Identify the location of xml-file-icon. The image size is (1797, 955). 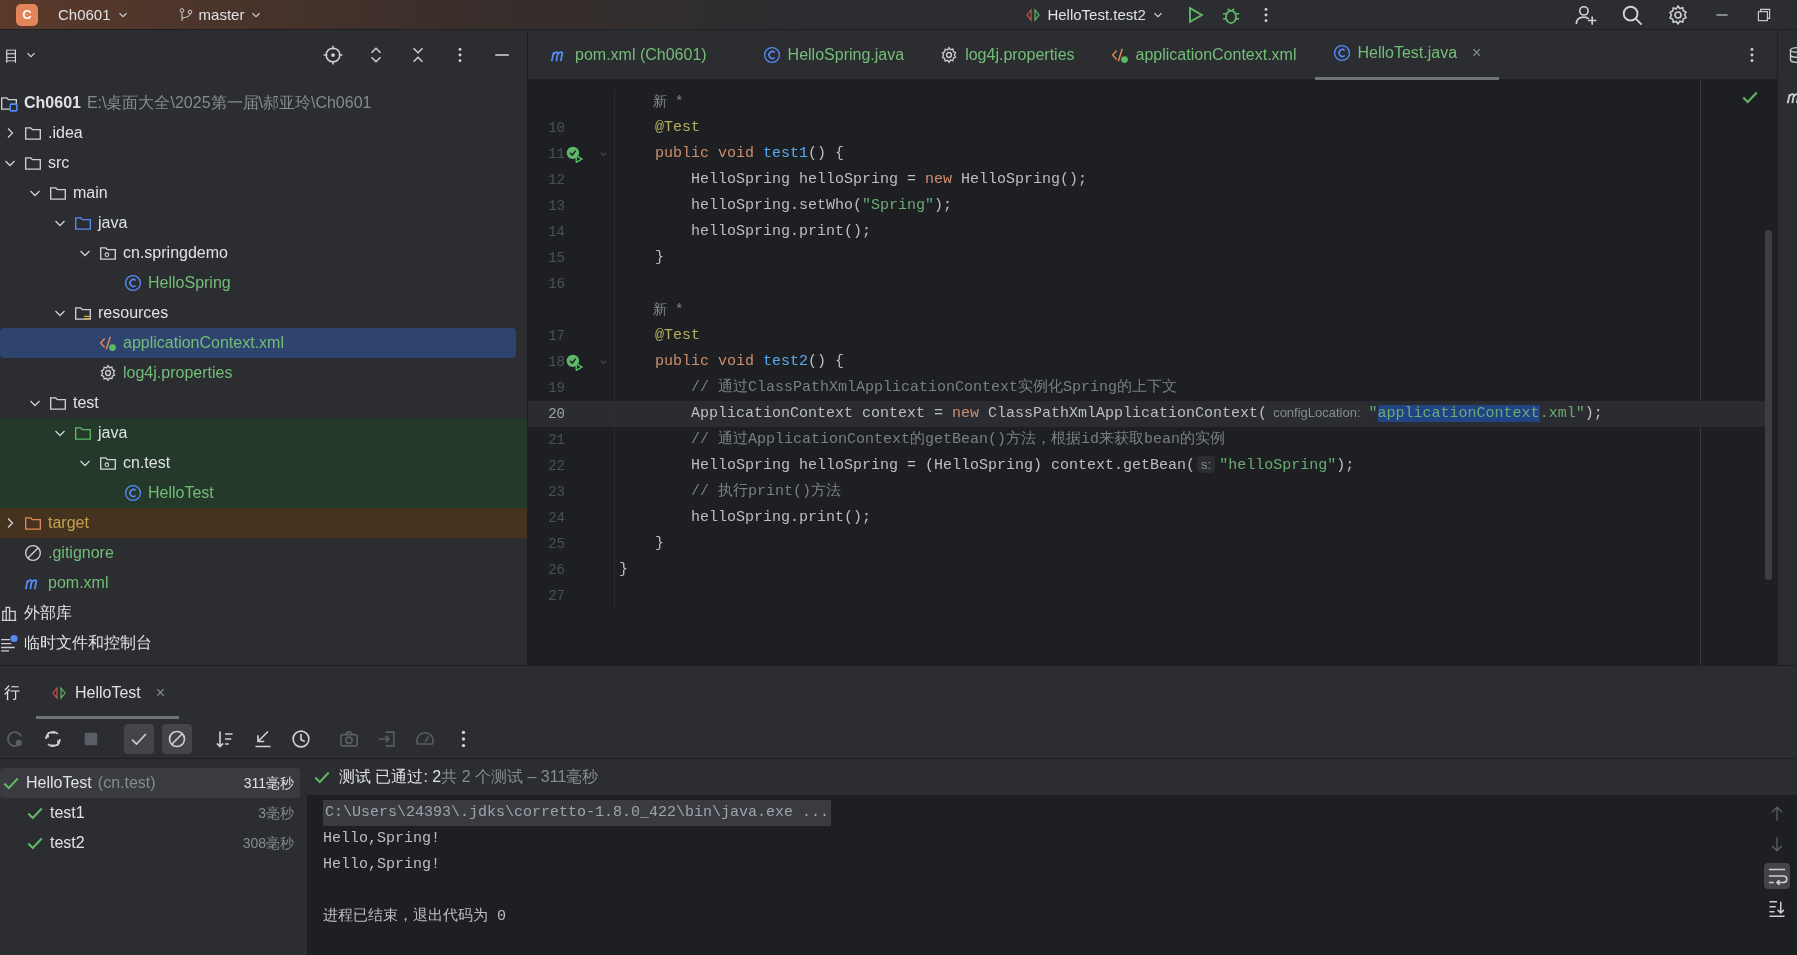
(108, 343).